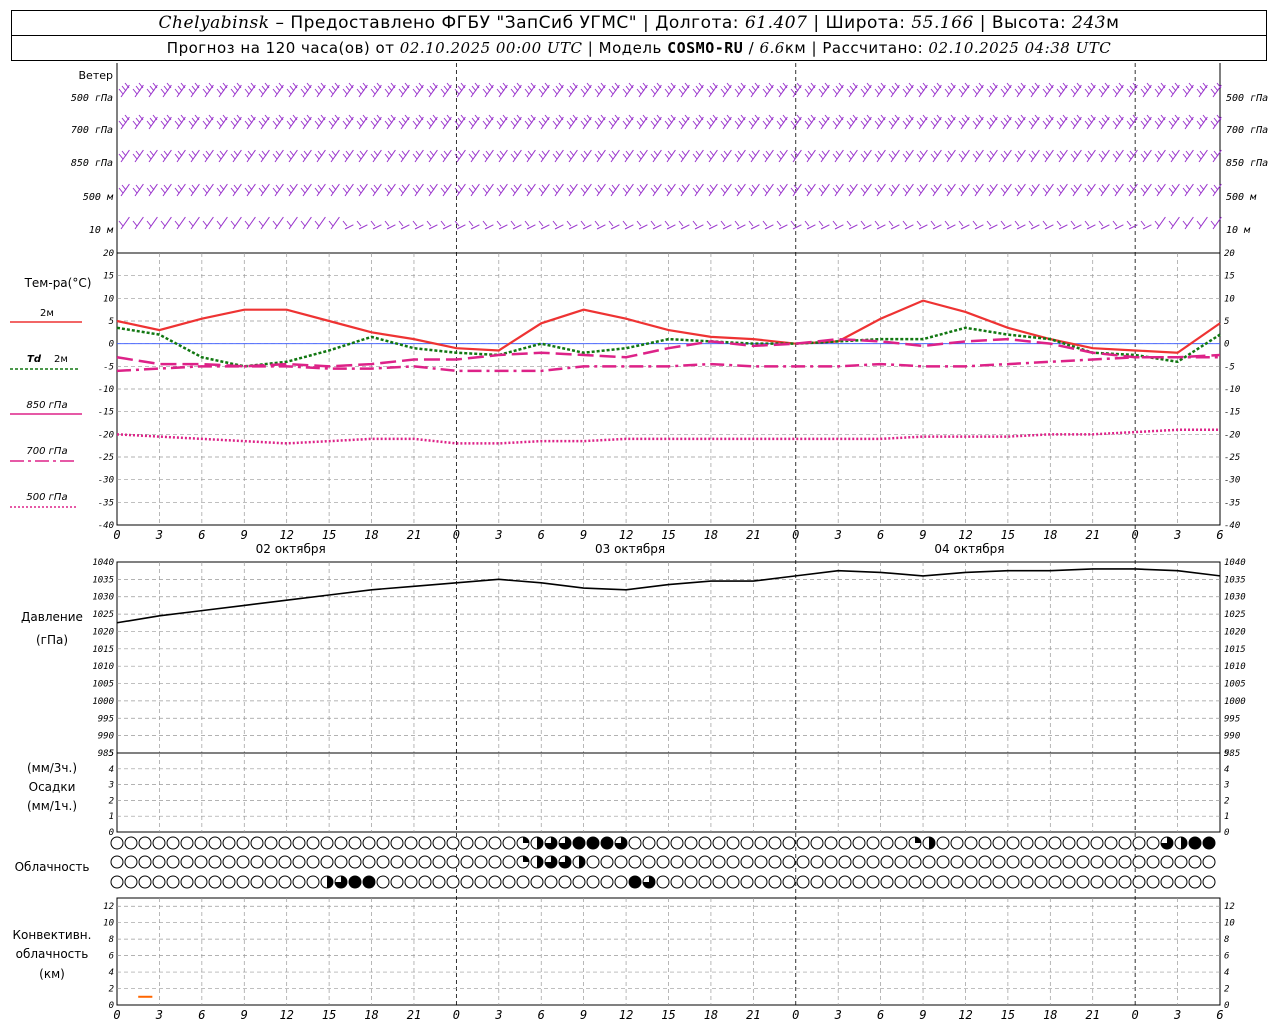 Image resolution: width=1280 pixels, height=1024 pixels. I want to click on temp-xtick: 18, so click(1050, 535).